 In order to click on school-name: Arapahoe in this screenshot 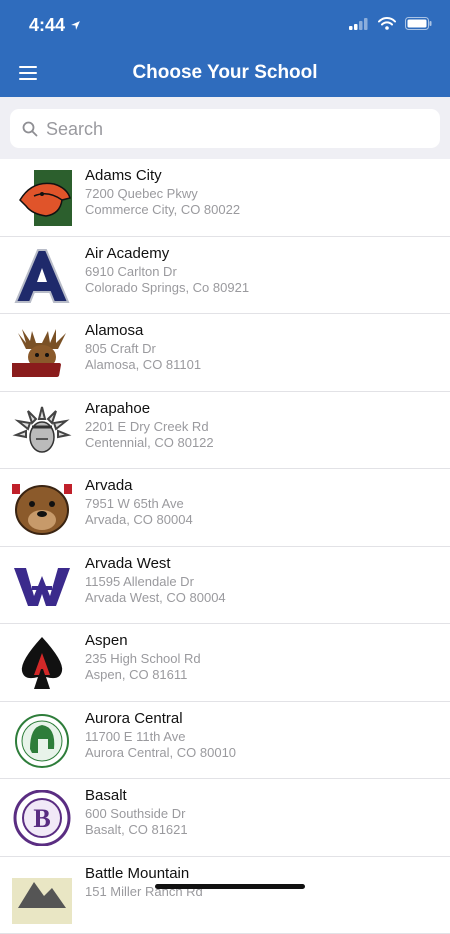, I will do `click(117, 408)`.